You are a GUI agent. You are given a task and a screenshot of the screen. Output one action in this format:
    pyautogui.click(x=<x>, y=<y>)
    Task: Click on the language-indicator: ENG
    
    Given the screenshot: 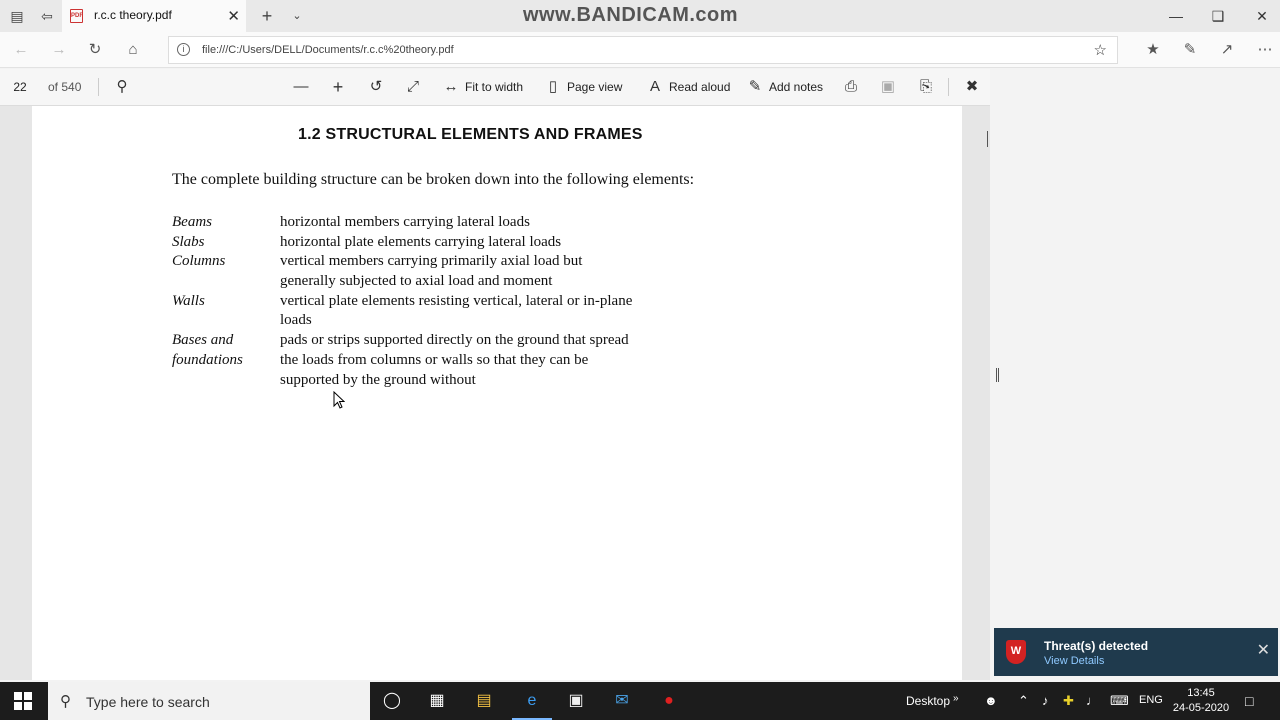 What is the action you would take?
    pyautogui.click(x=1151, y=700)
    